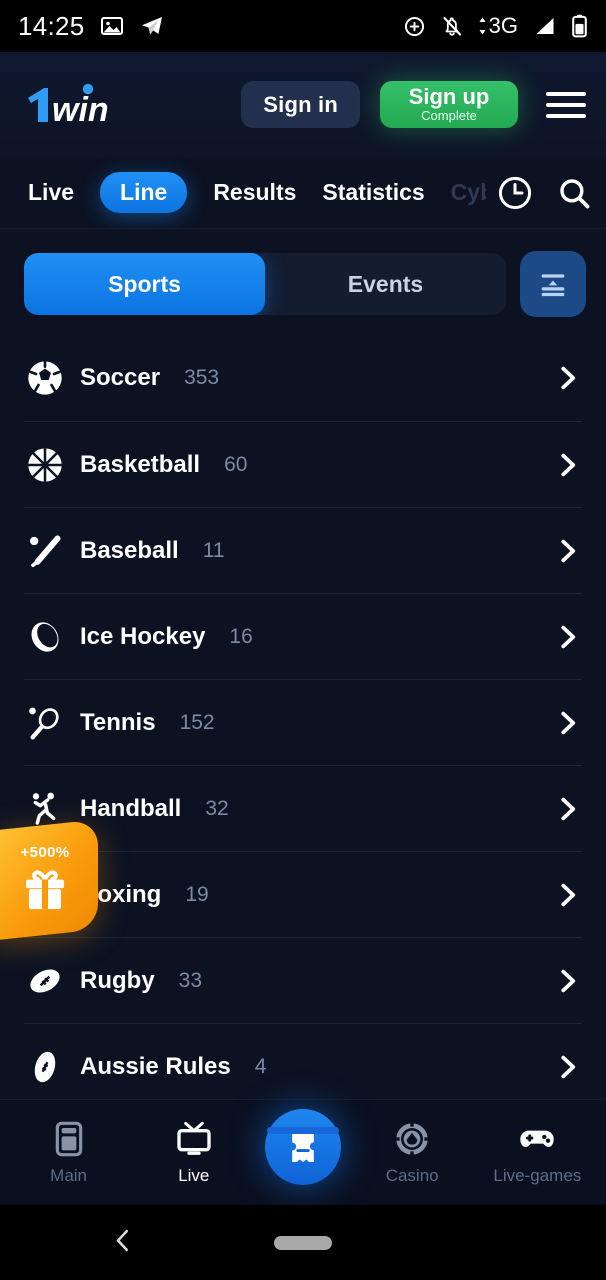 The width and height of the screenshot is (606, 1280). What do you see at coordinates (45, 637) in the screenshot?
I see `hockey-puck-icon` at bounding box center [45, 637].